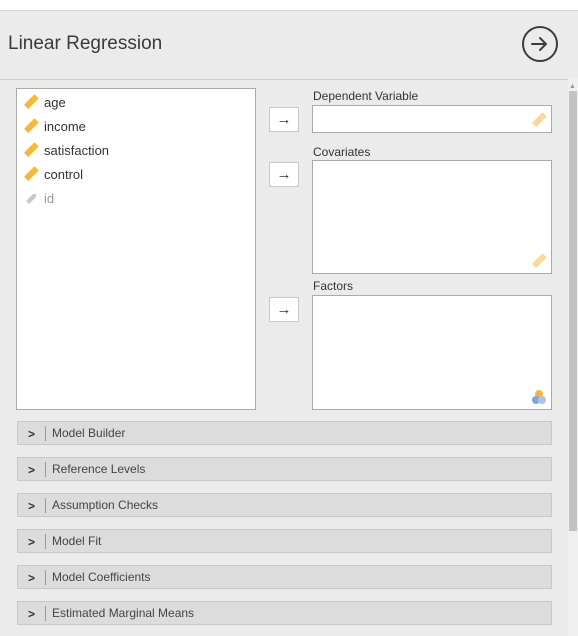 The width and height of the screenshot is (578, 636). What do you see at coordinates (284, 541) in the screenshot?
I see `section-model-fit: > Model Fit` at bounding box center [284, 541].